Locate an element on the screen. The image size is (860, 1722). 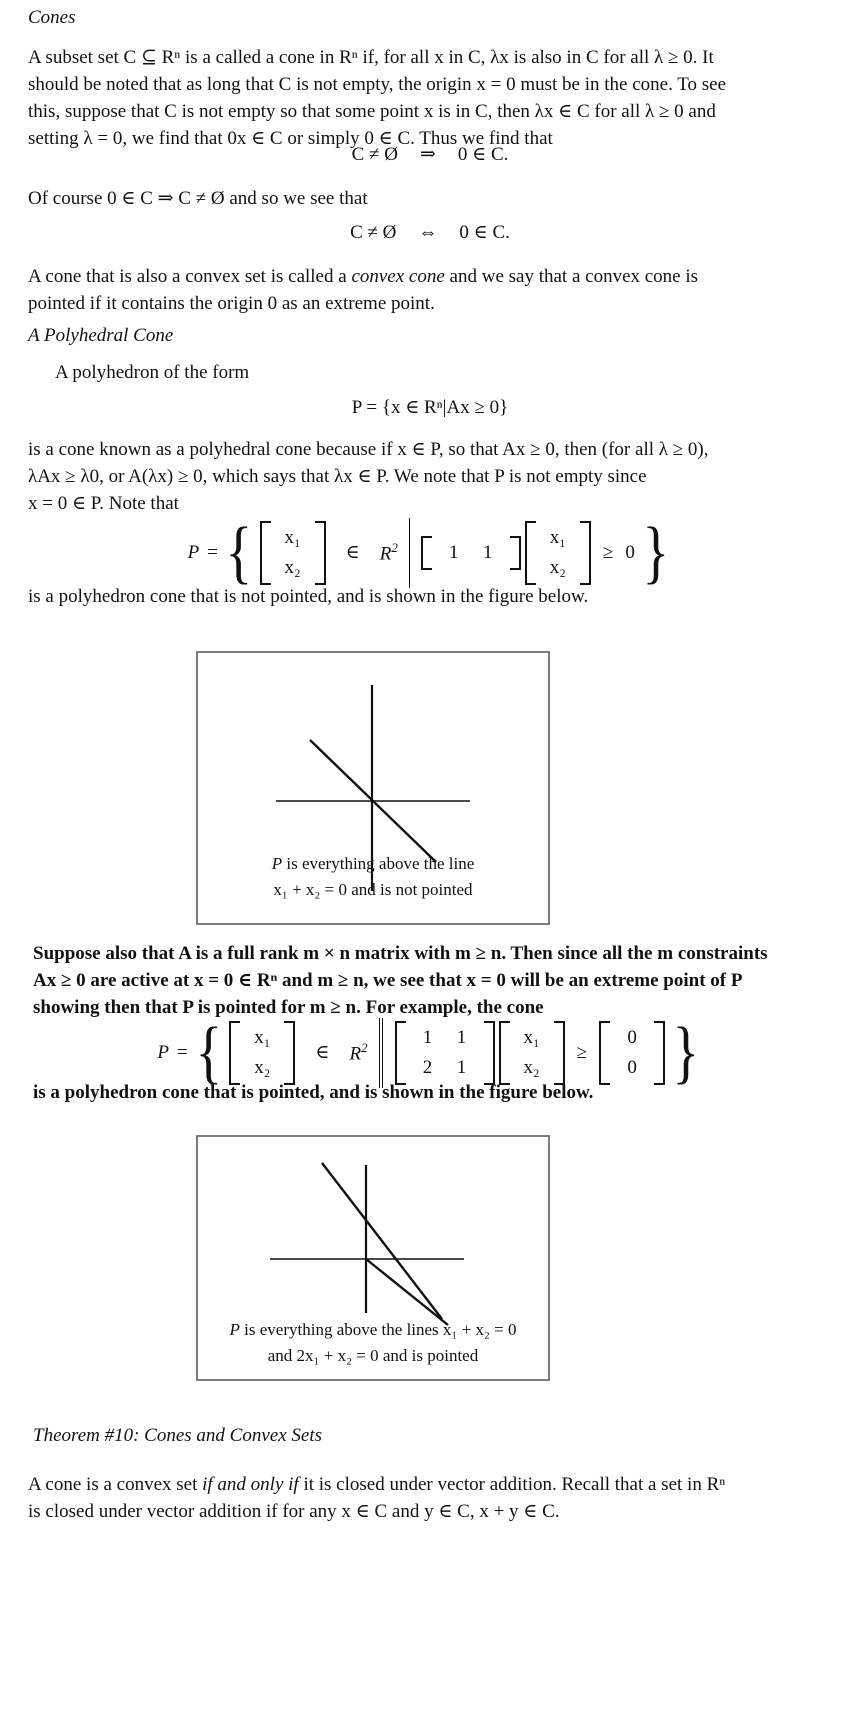
equation-operator: ⇒ is located at coordinates (427, 154).